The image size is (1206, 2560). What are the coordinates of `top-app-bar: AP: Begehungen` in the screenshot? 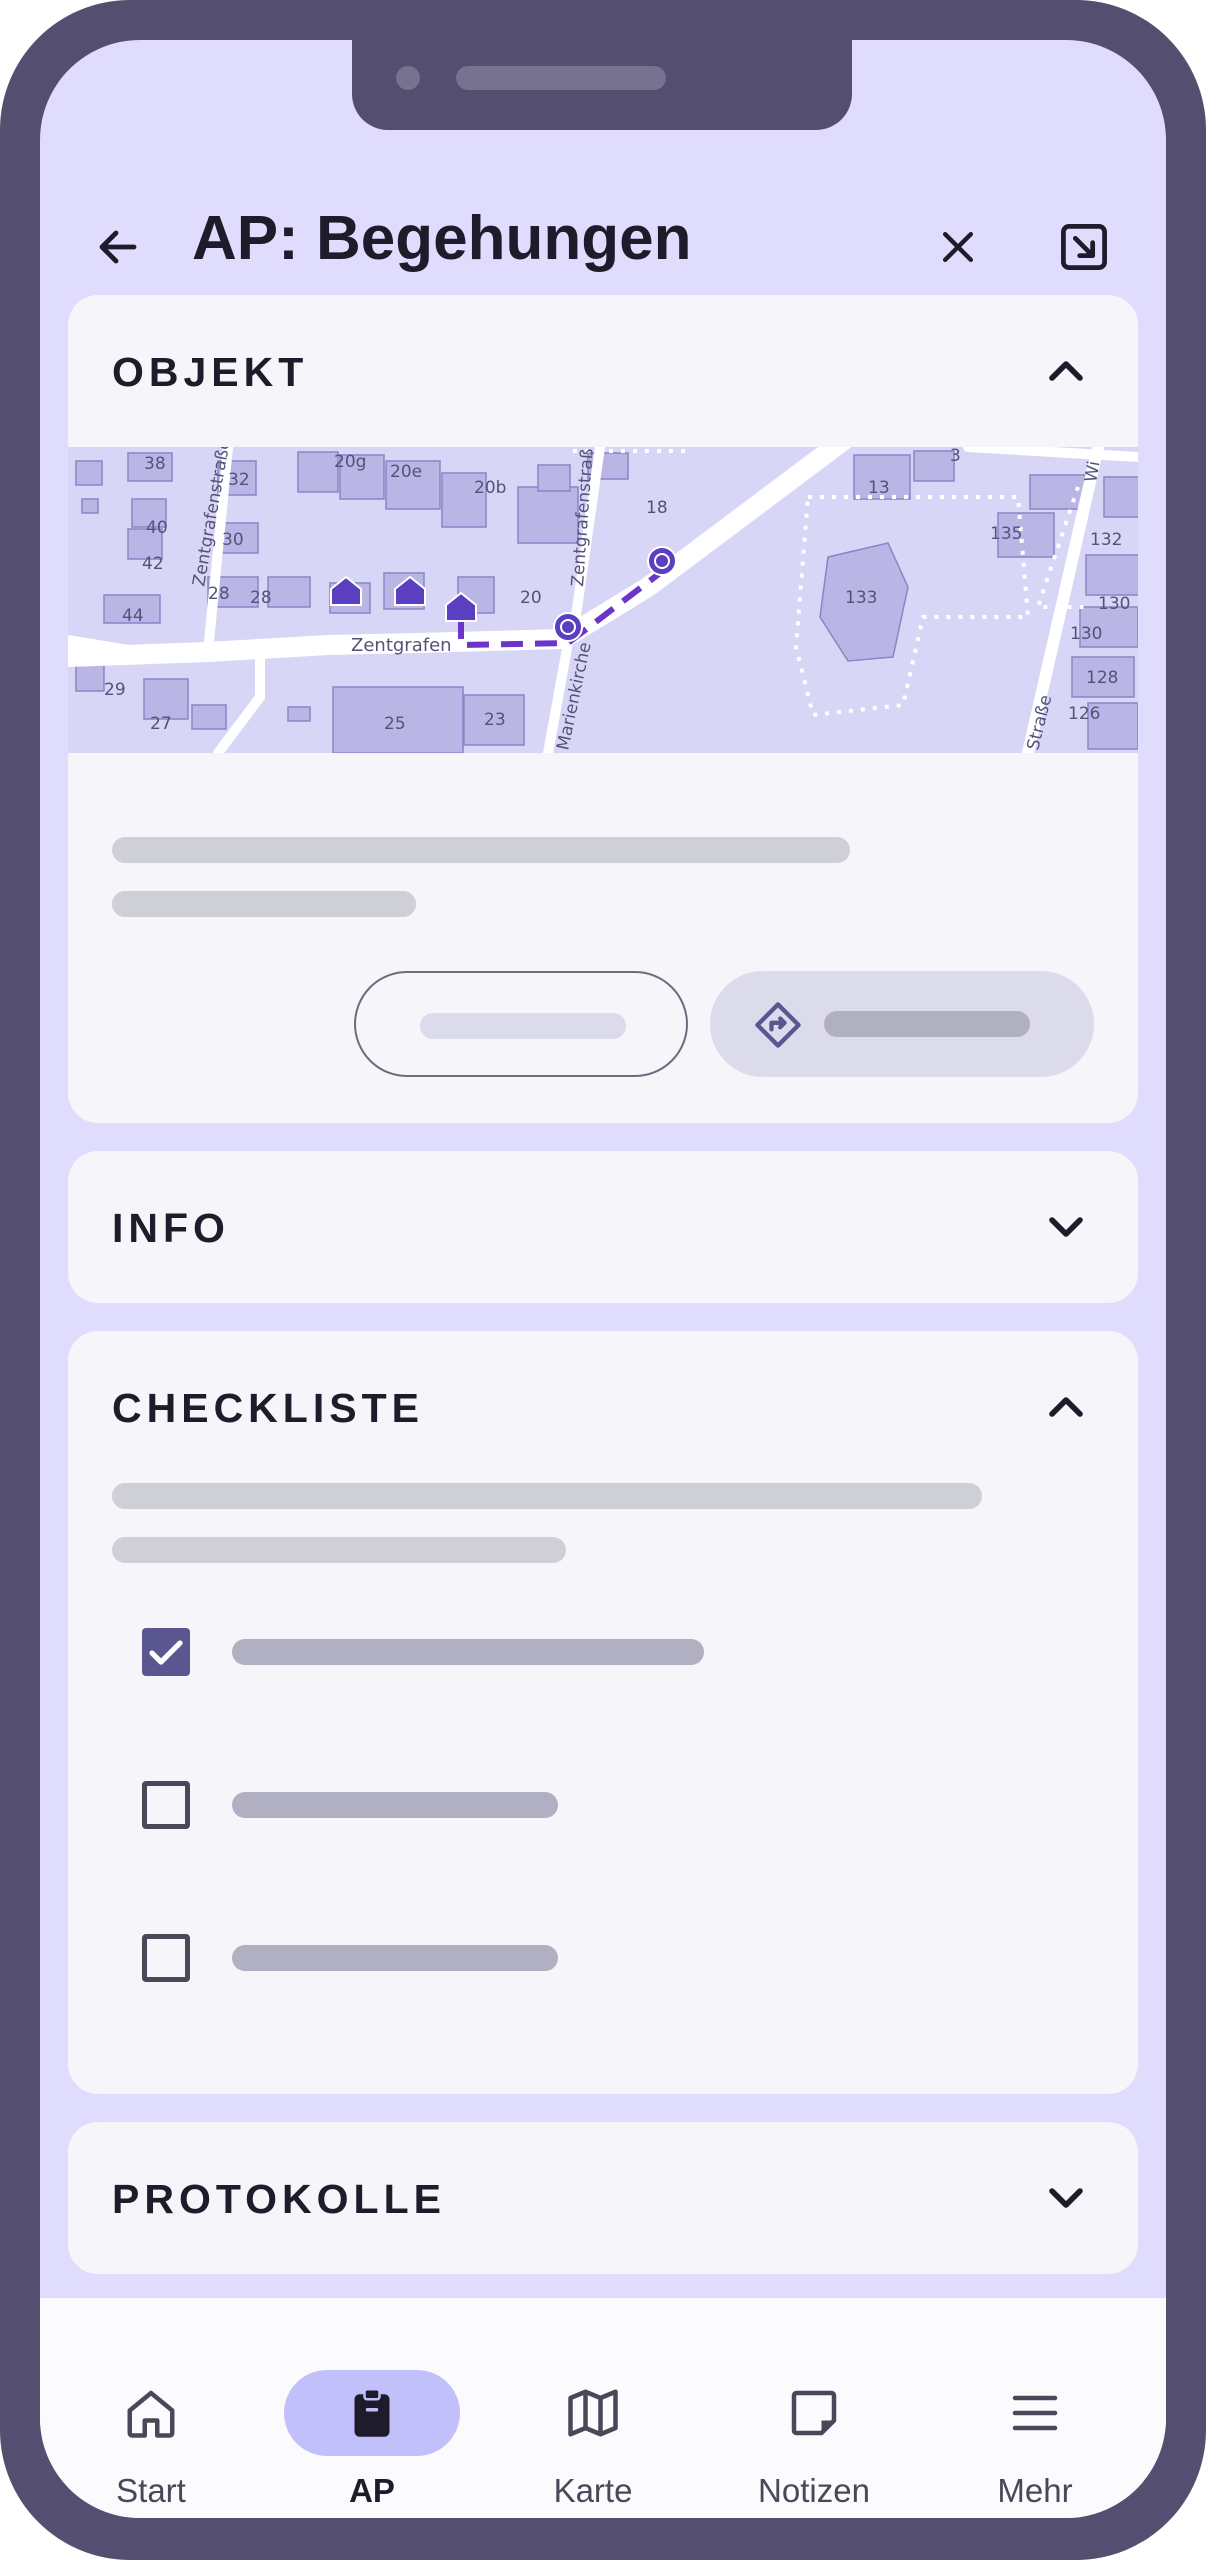 It's located at (603, 225).